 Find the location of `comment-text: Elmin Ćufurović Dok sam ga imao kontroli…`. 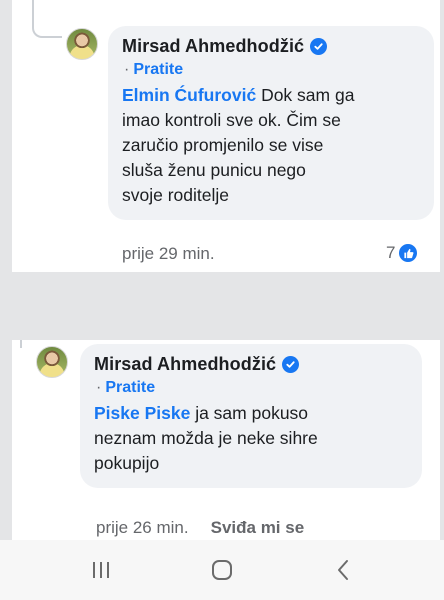

comment-text: Elmin Ćufurović Dok sam ga imao kontroli… is located at coordinates (271, 145).